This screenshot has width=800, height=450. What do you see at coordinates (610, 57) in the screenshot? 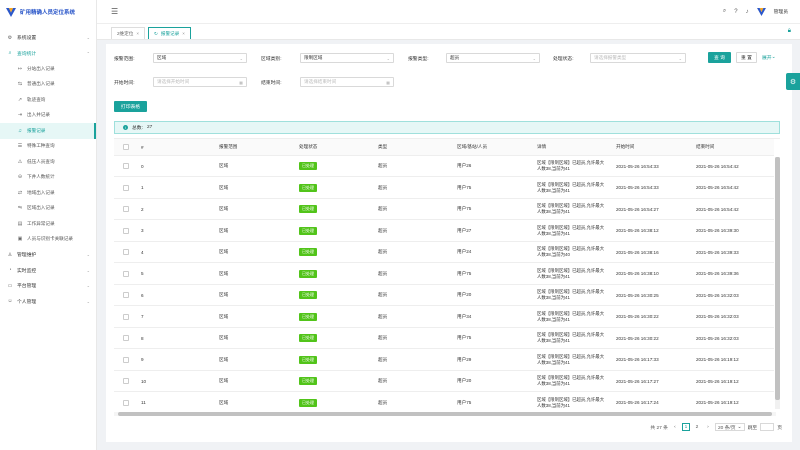
I see `select-placeholder: 请选择报警类型` at bounding box center [610, 57].